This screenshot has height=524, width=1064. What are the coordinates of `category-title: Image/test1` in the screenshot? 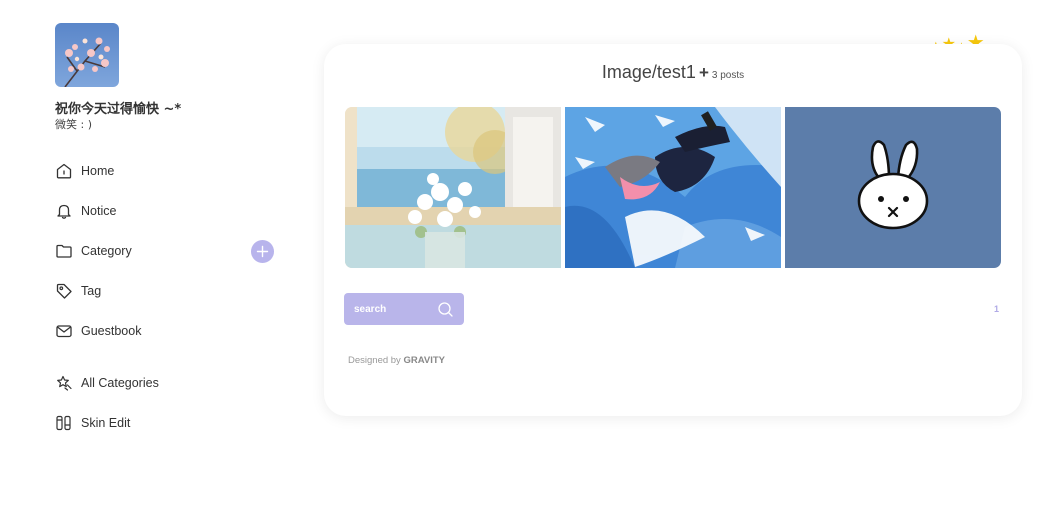 It's located at (648, 72).